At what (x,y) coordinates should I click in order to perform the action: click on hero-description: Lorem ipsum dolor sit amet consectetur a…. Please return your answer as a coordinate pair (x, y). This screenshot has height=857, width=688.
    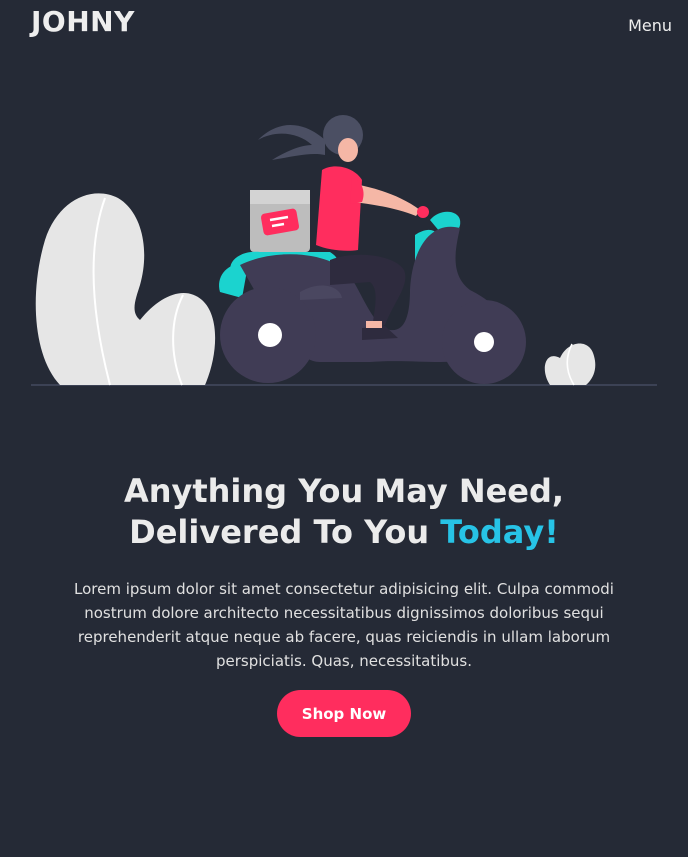
    Looking at the image, I should click on (344, 625).